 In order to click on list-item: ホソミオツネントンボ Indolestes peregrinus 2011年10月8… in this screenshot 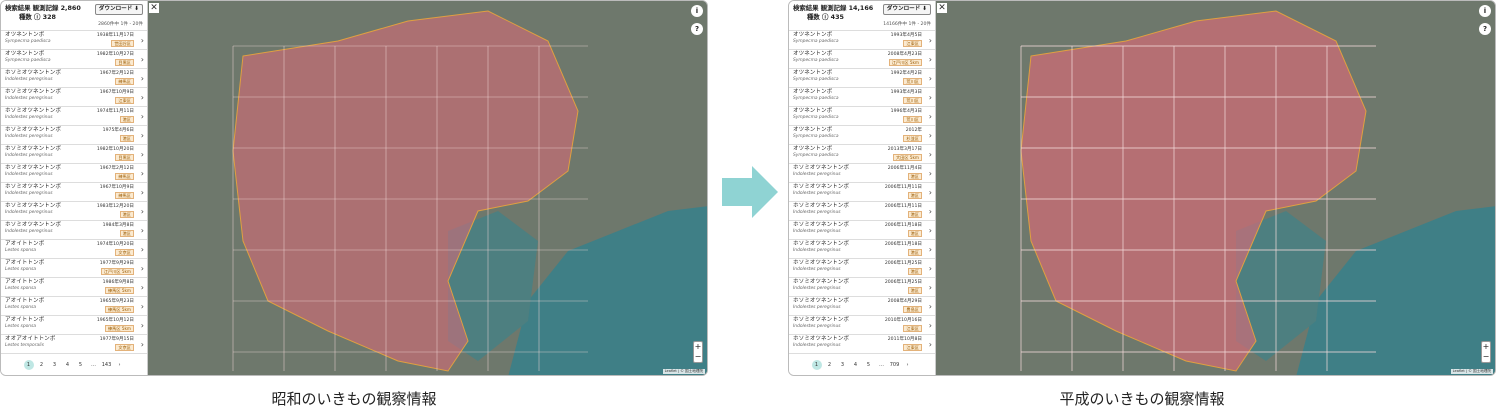, I will do `click(862, 344)`.